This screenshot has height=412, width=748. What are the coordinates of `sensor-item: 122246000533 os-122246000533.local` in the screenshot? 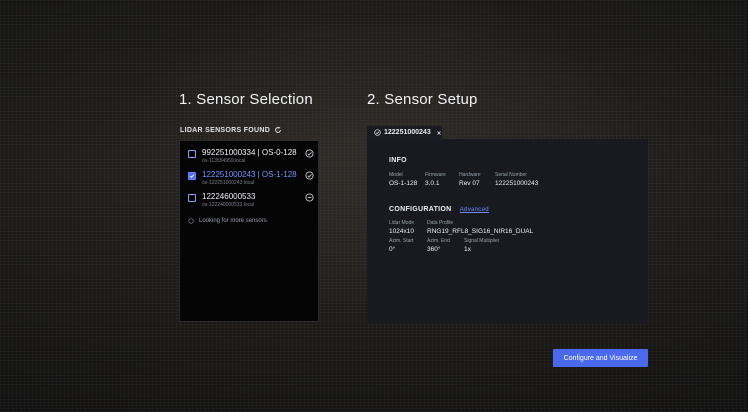 It's located at (251, 203).